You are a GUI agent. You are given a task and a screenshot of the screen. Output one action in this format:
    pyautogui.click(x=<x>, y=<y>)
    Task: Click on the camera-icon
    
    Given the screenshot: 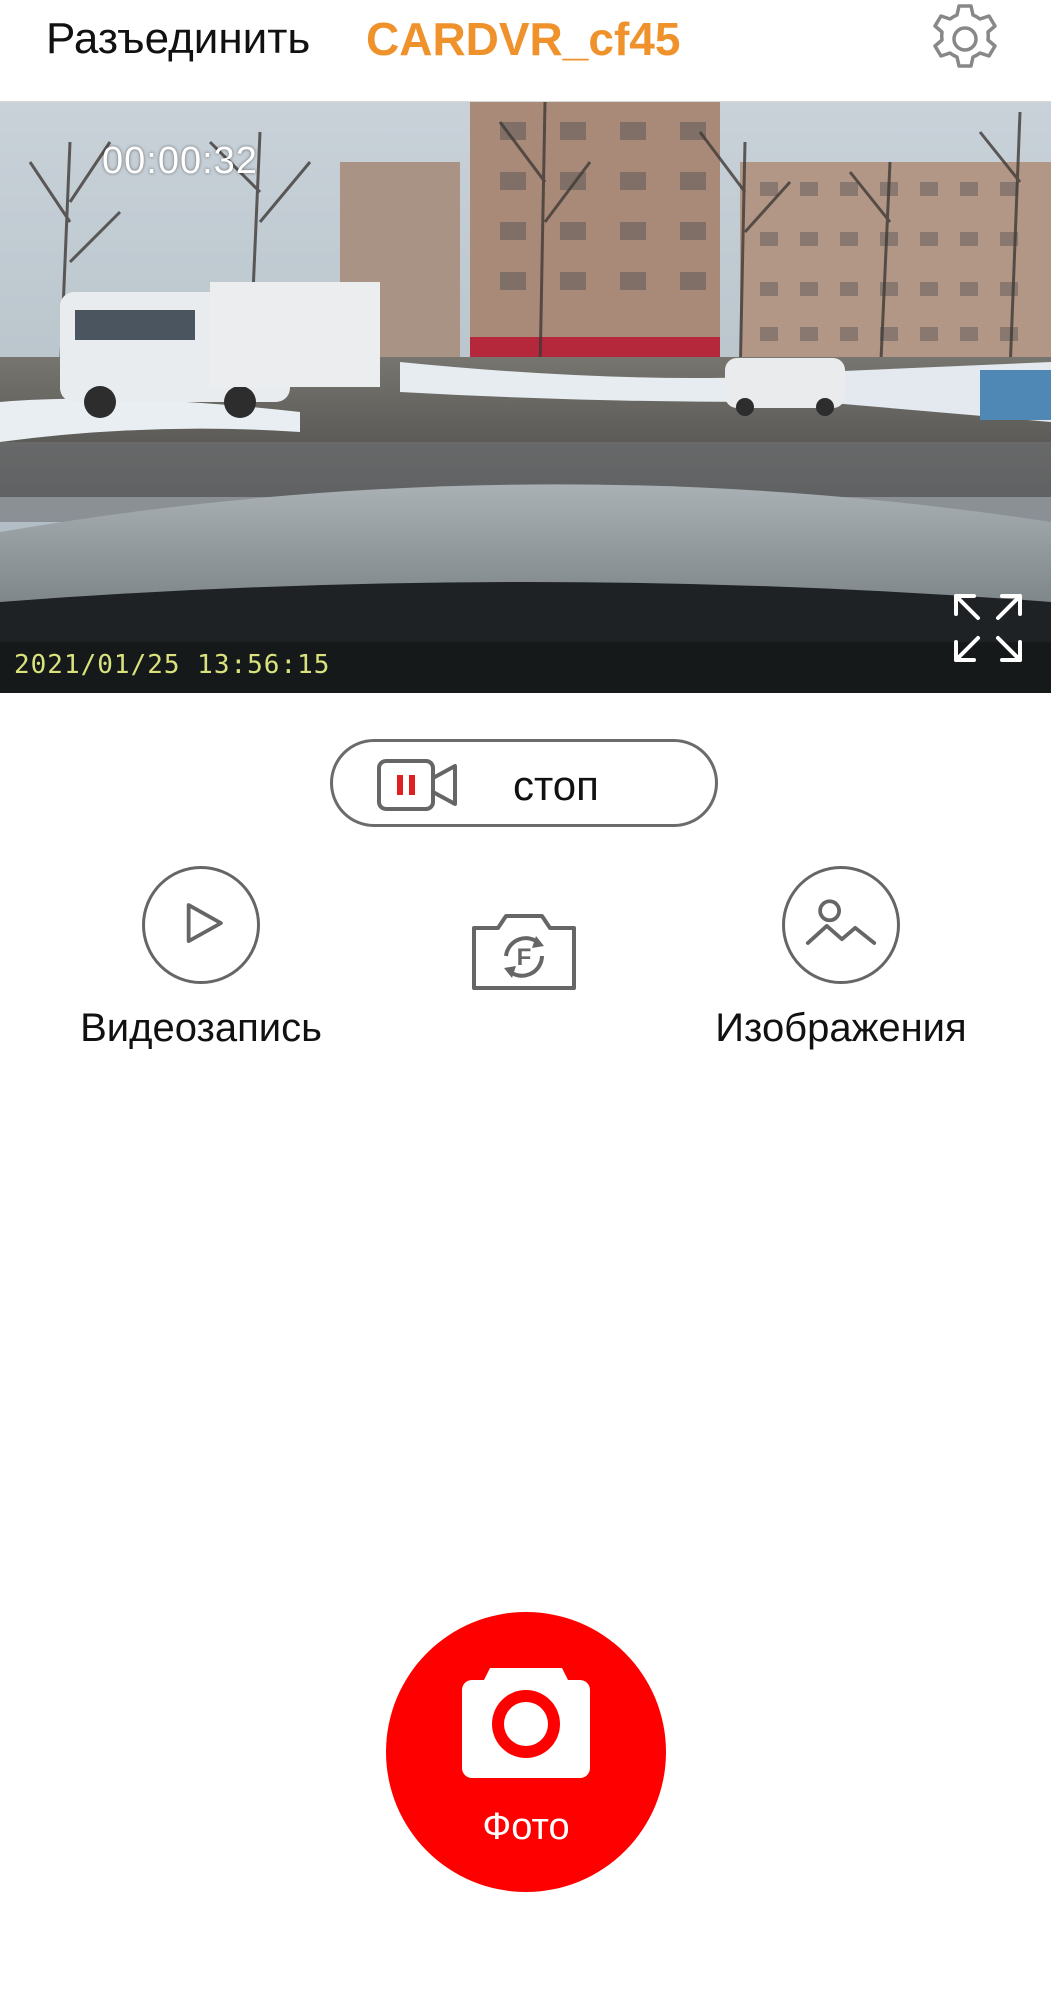 What is the action you would take?
    pyautogui.click(x=526, y=1723)
    